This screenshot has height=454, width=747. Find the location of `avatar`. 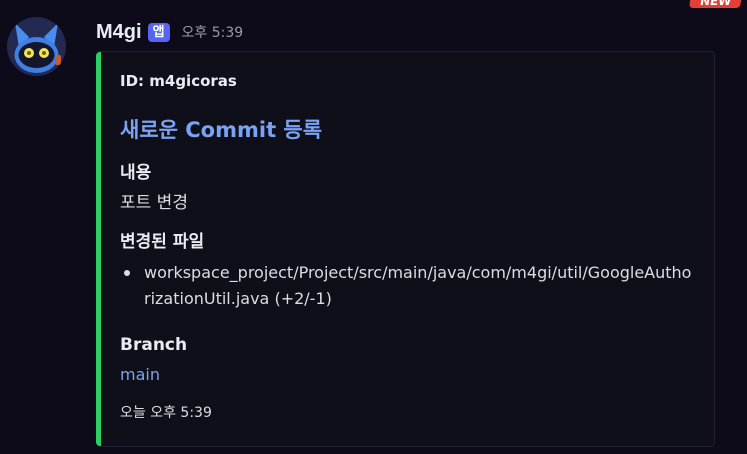

avatar is located at coordinates (36, 46).